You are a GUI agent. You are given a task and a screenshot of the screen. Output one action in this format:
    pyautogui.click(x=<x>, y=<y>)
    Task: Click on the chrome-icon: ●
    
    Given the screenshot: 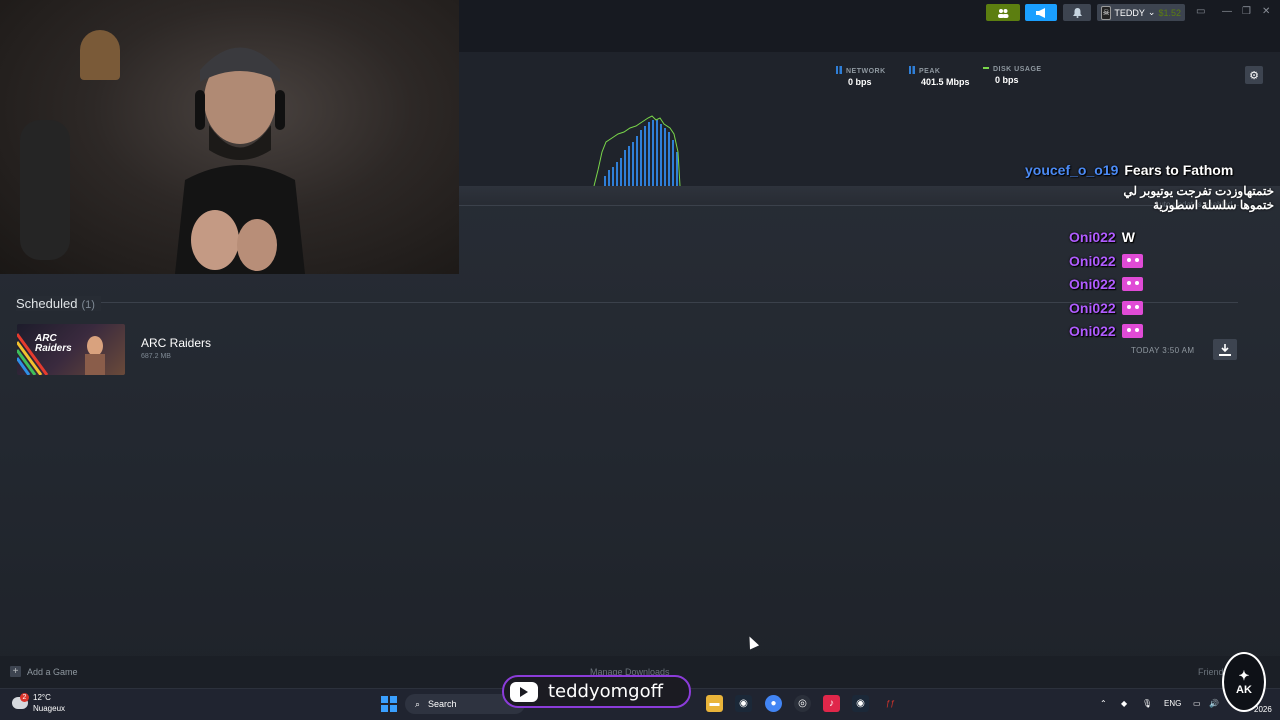 What is the action you would take?
    pyautogui.click(x=773, y=703)
    